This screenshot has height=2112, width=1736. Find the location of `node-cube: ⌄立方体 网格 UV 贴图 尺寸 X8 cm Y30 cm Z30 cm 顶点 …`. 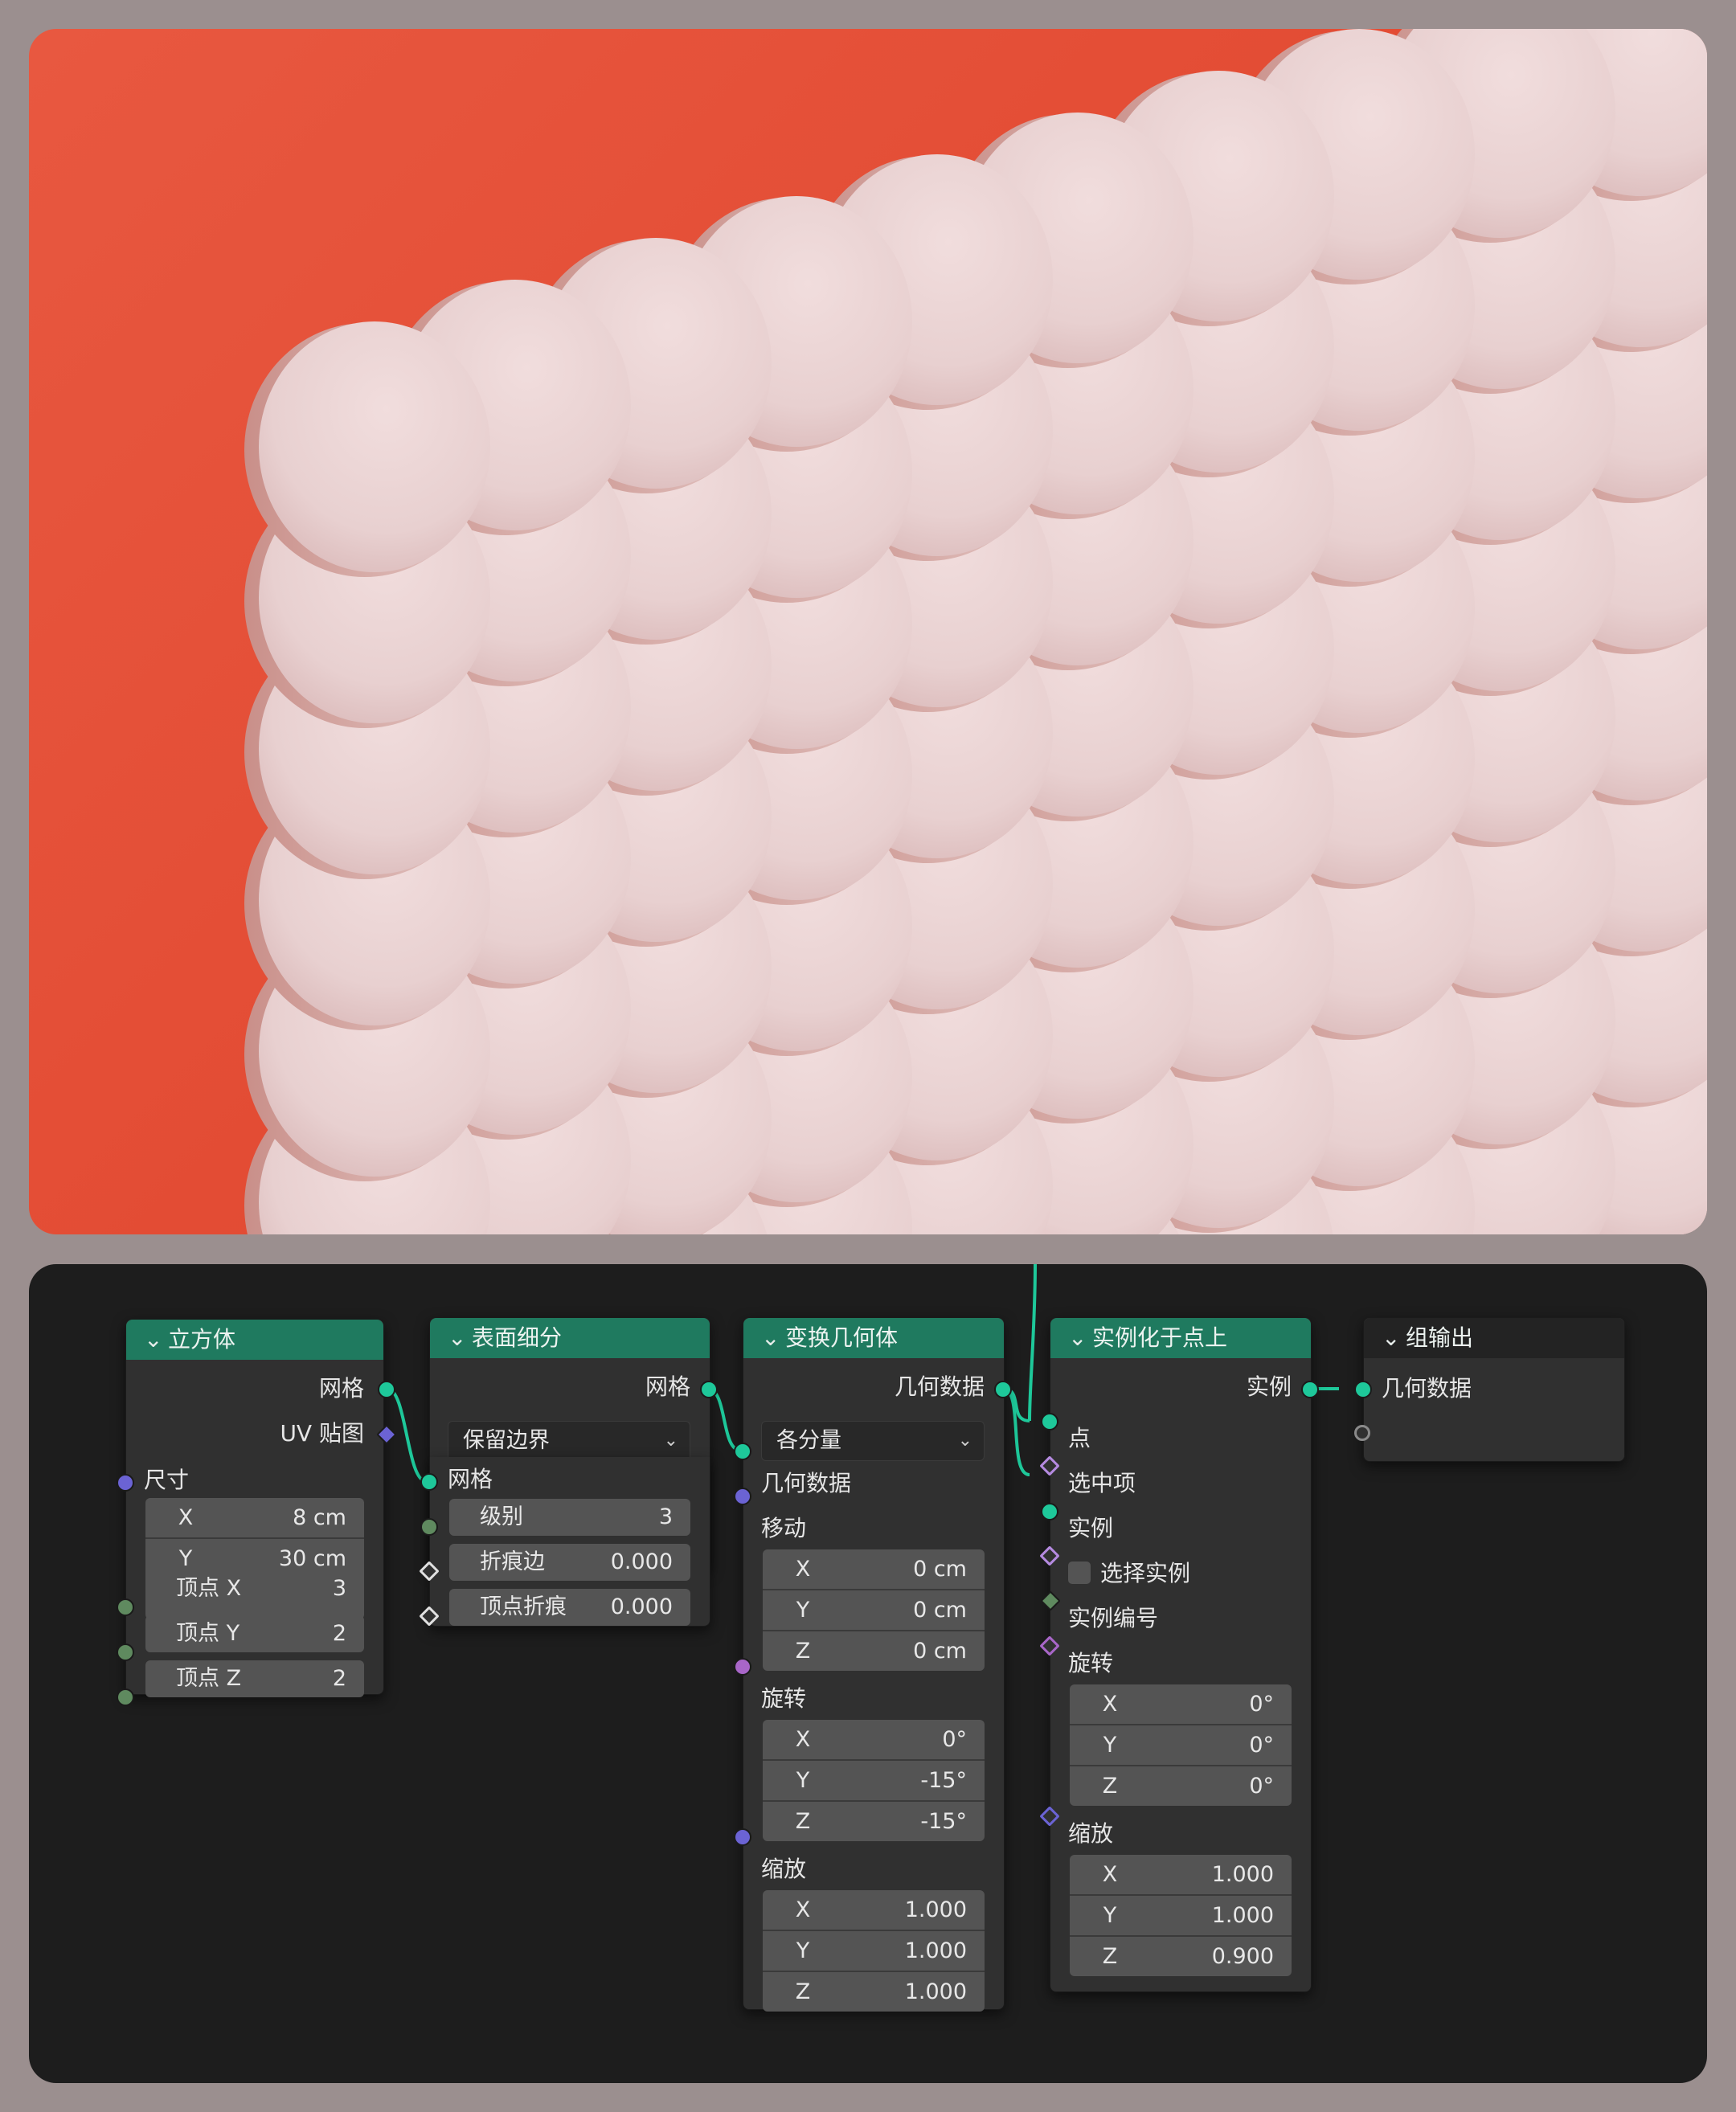

node-cube: ⌄立方体 网格 UV 贴图 尺寸 X8 cm Y30 cm Z30 cm 顶点 … is located at coordinates (254, 1508).